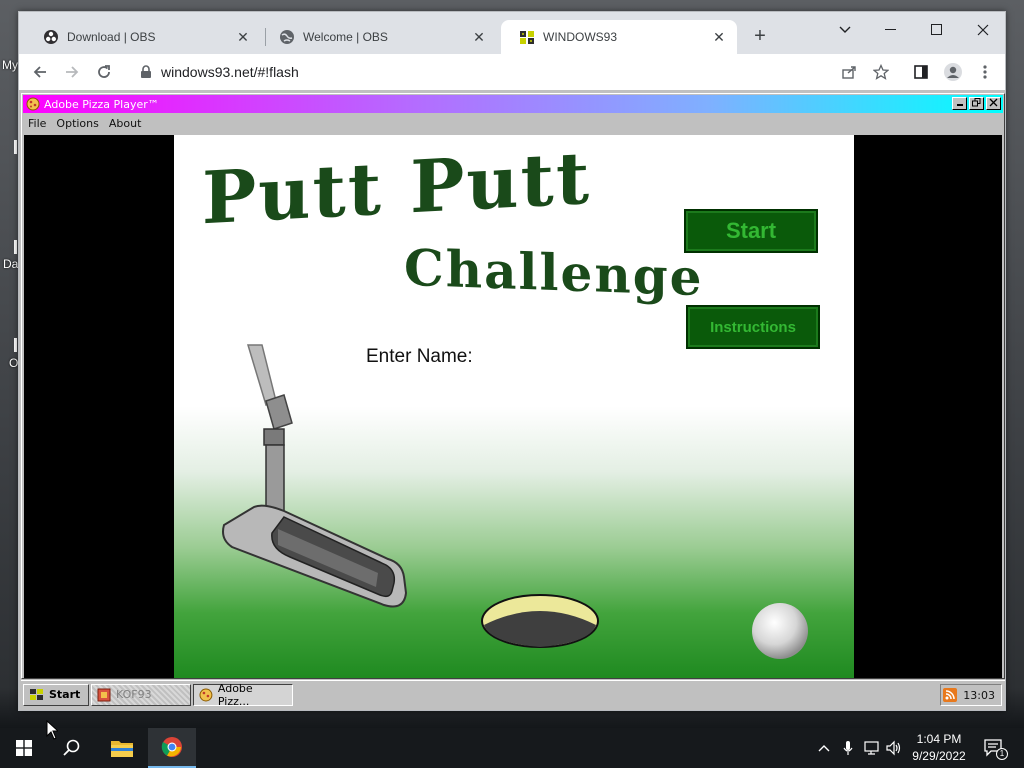  I want to click on windows-start-button, so click(24, 748).